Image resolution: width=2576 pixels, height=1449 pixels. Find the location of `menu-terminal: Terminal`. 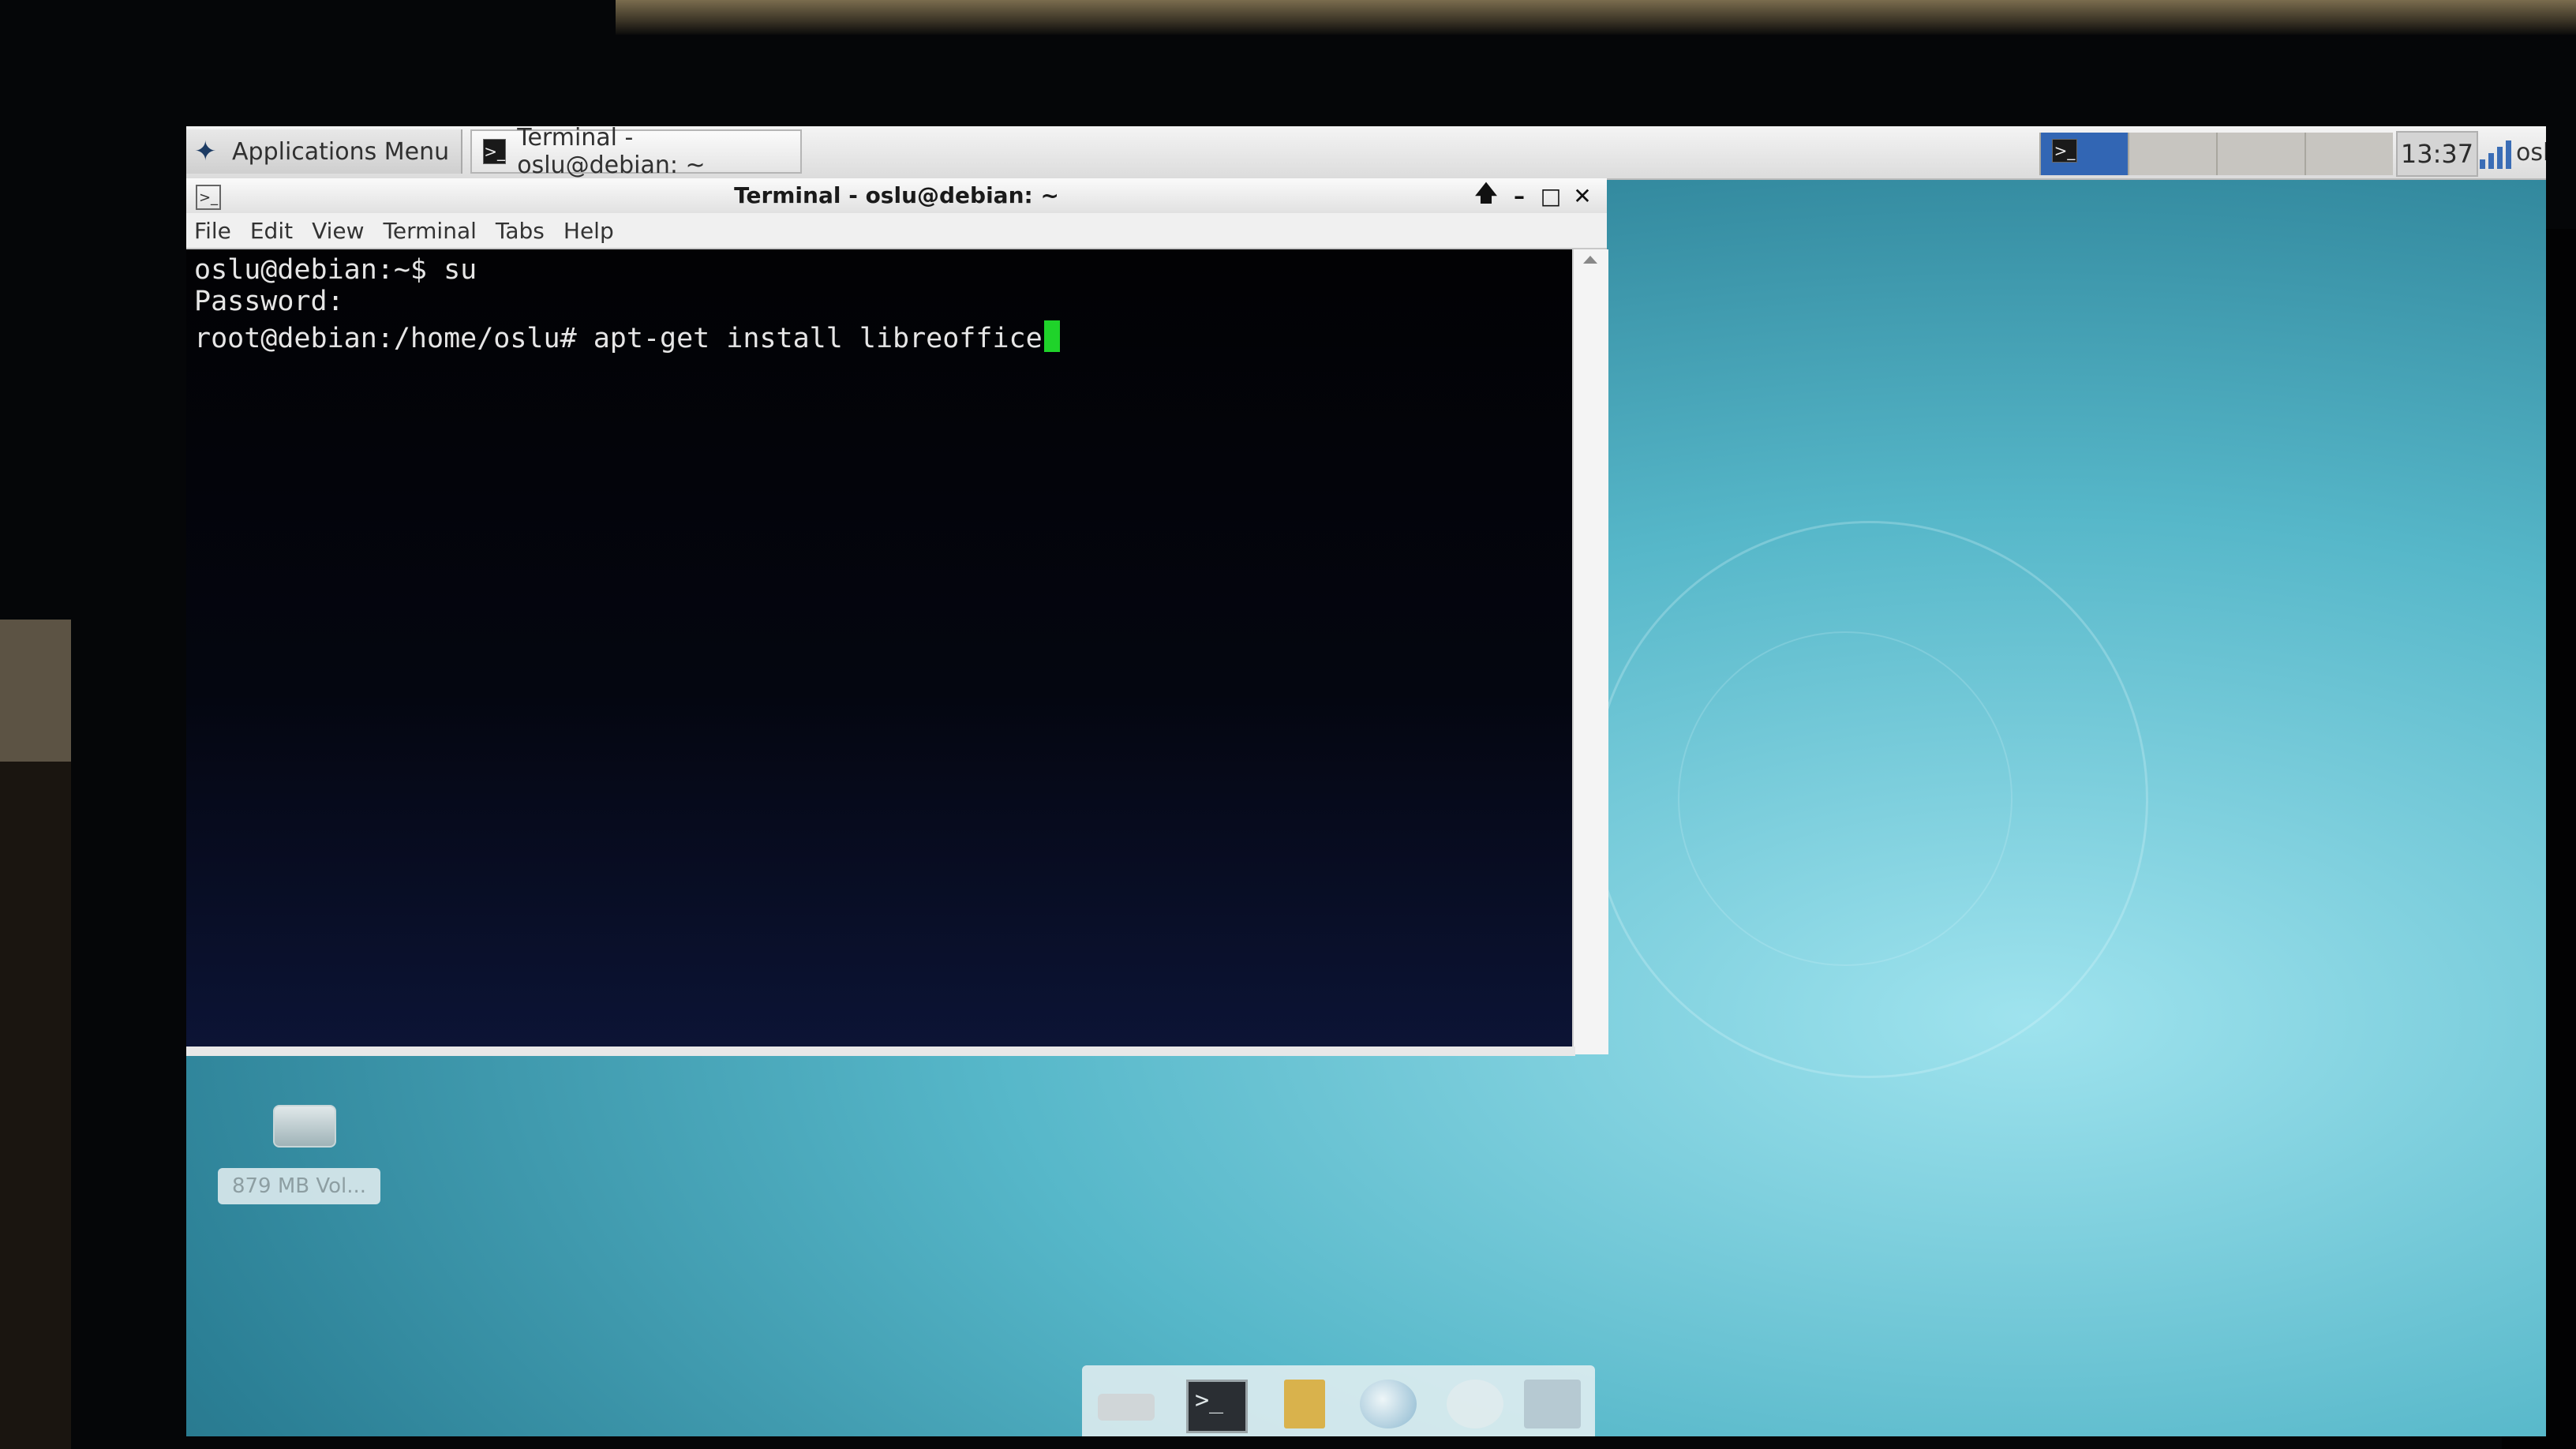

menu-terminal: Terminal is located at coordinates (430, 231).